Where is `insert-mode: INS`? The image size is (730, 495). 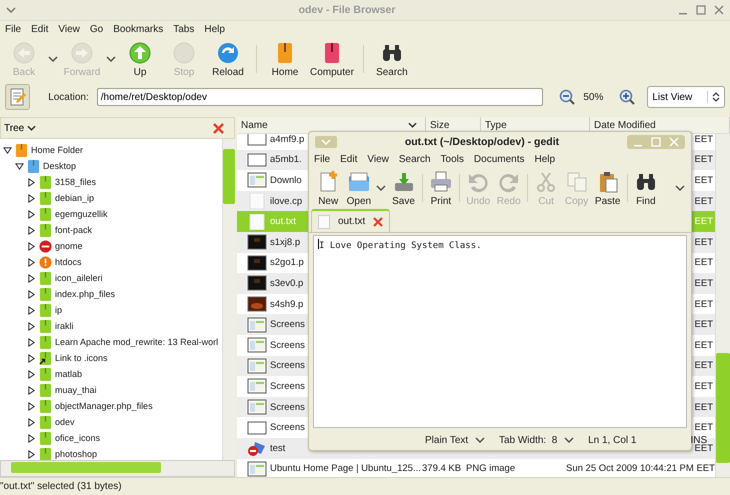 insert-mode: INS is located at coordinates (699, 440).